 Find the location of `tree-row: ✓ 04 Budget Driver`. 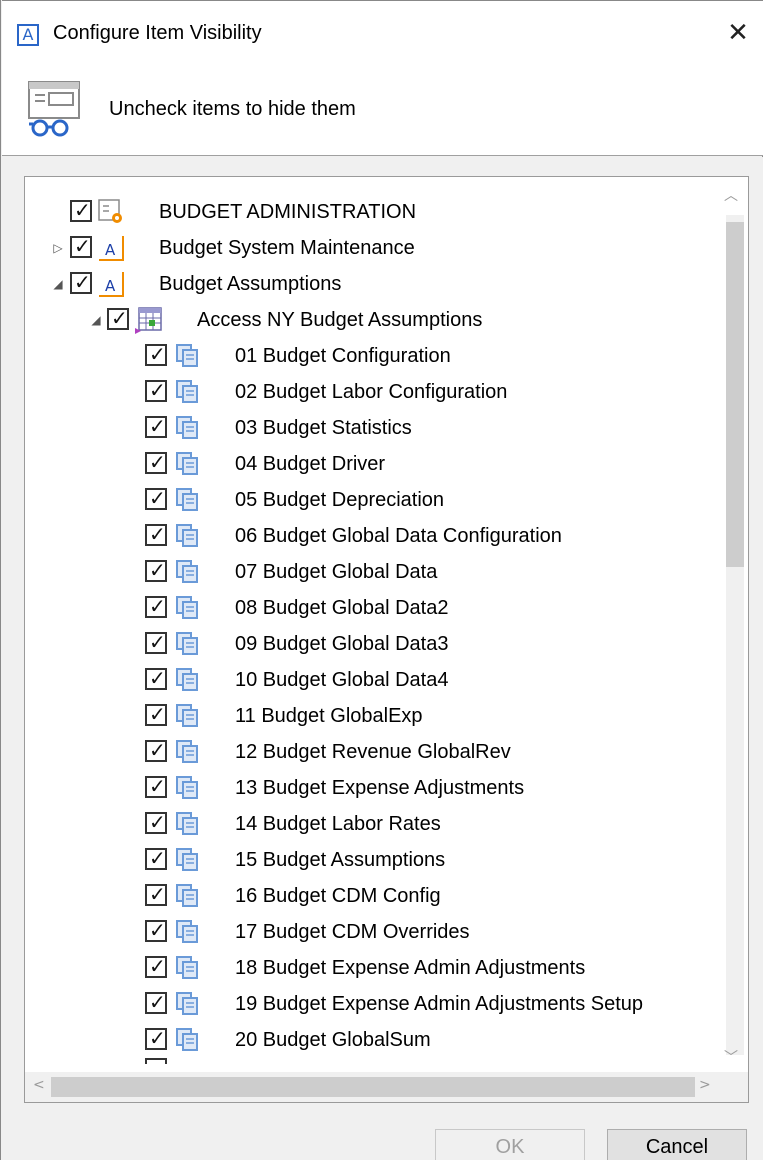

tree-row: ✓ 04 Budget Driver is located at coordinates (370, 464).